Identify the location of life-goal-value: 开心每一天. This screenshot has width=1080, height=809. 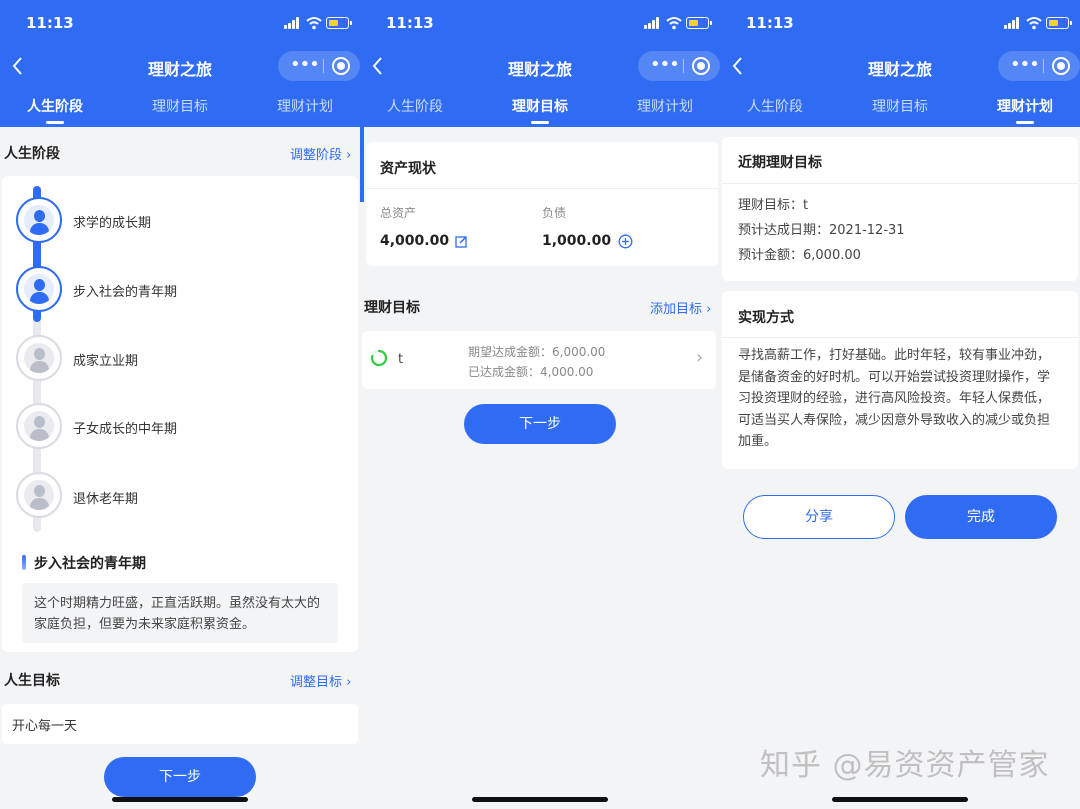
(45, 726).